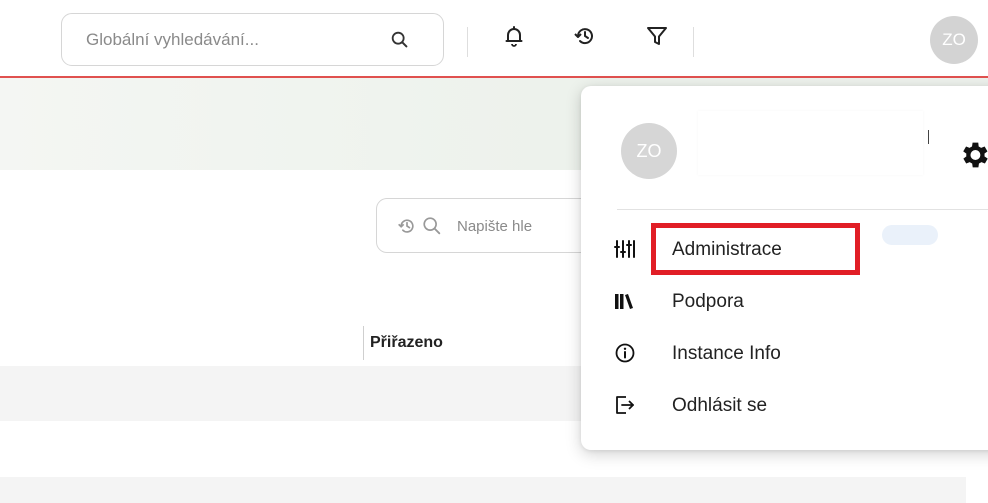 This screenshot has height=503, width=988. I want to click on menu-item-logout: Odhlásit se, so click(784, 405).